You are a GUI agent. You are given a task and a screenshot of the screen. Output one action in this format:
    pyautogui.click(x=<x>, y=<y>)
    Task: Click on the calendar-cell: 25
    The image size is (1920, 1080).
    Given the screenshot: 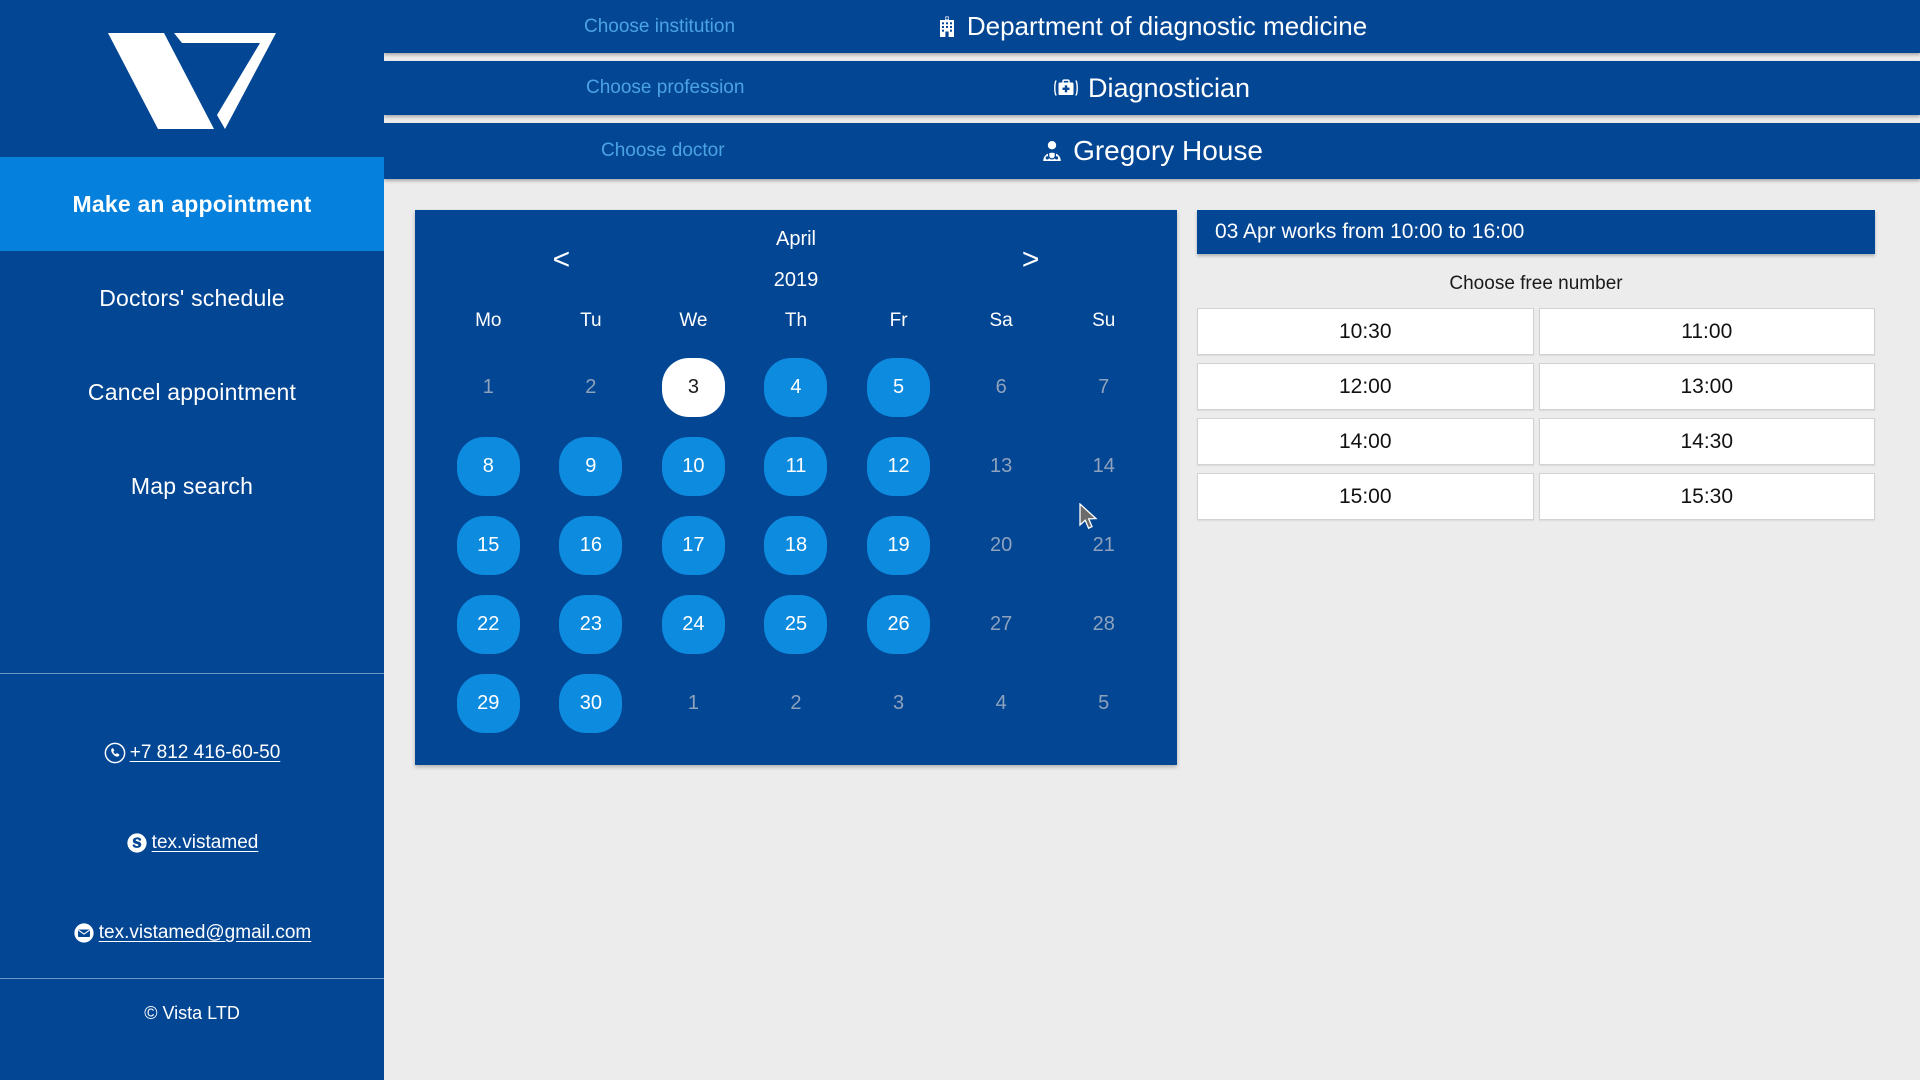 What is the action you would take?
    pyautogui.click(x=796, y=624)
    